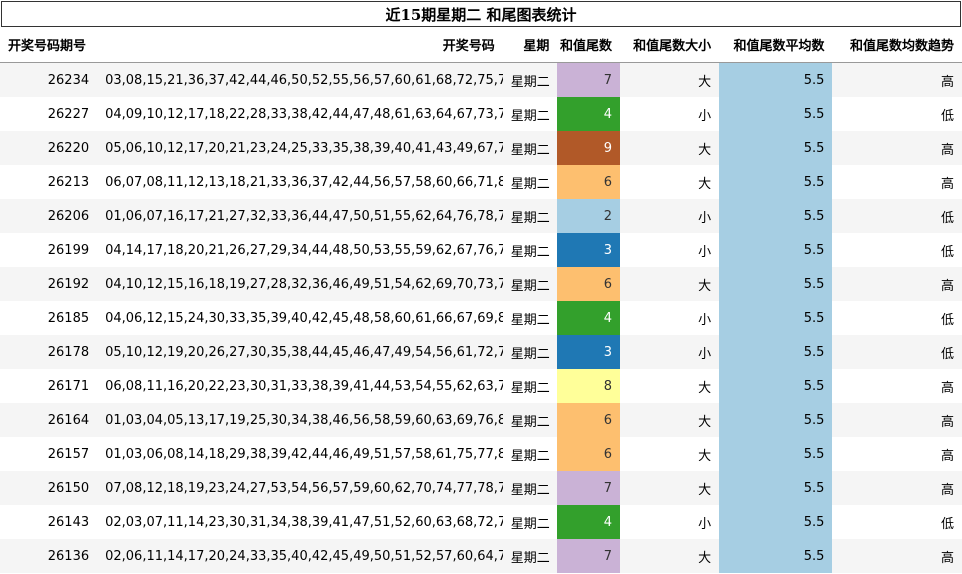 The image size is (962, 574). Describe the element at coordinates (49, 114) in the screenshot. I see `cell-issue: 26227` at that location.